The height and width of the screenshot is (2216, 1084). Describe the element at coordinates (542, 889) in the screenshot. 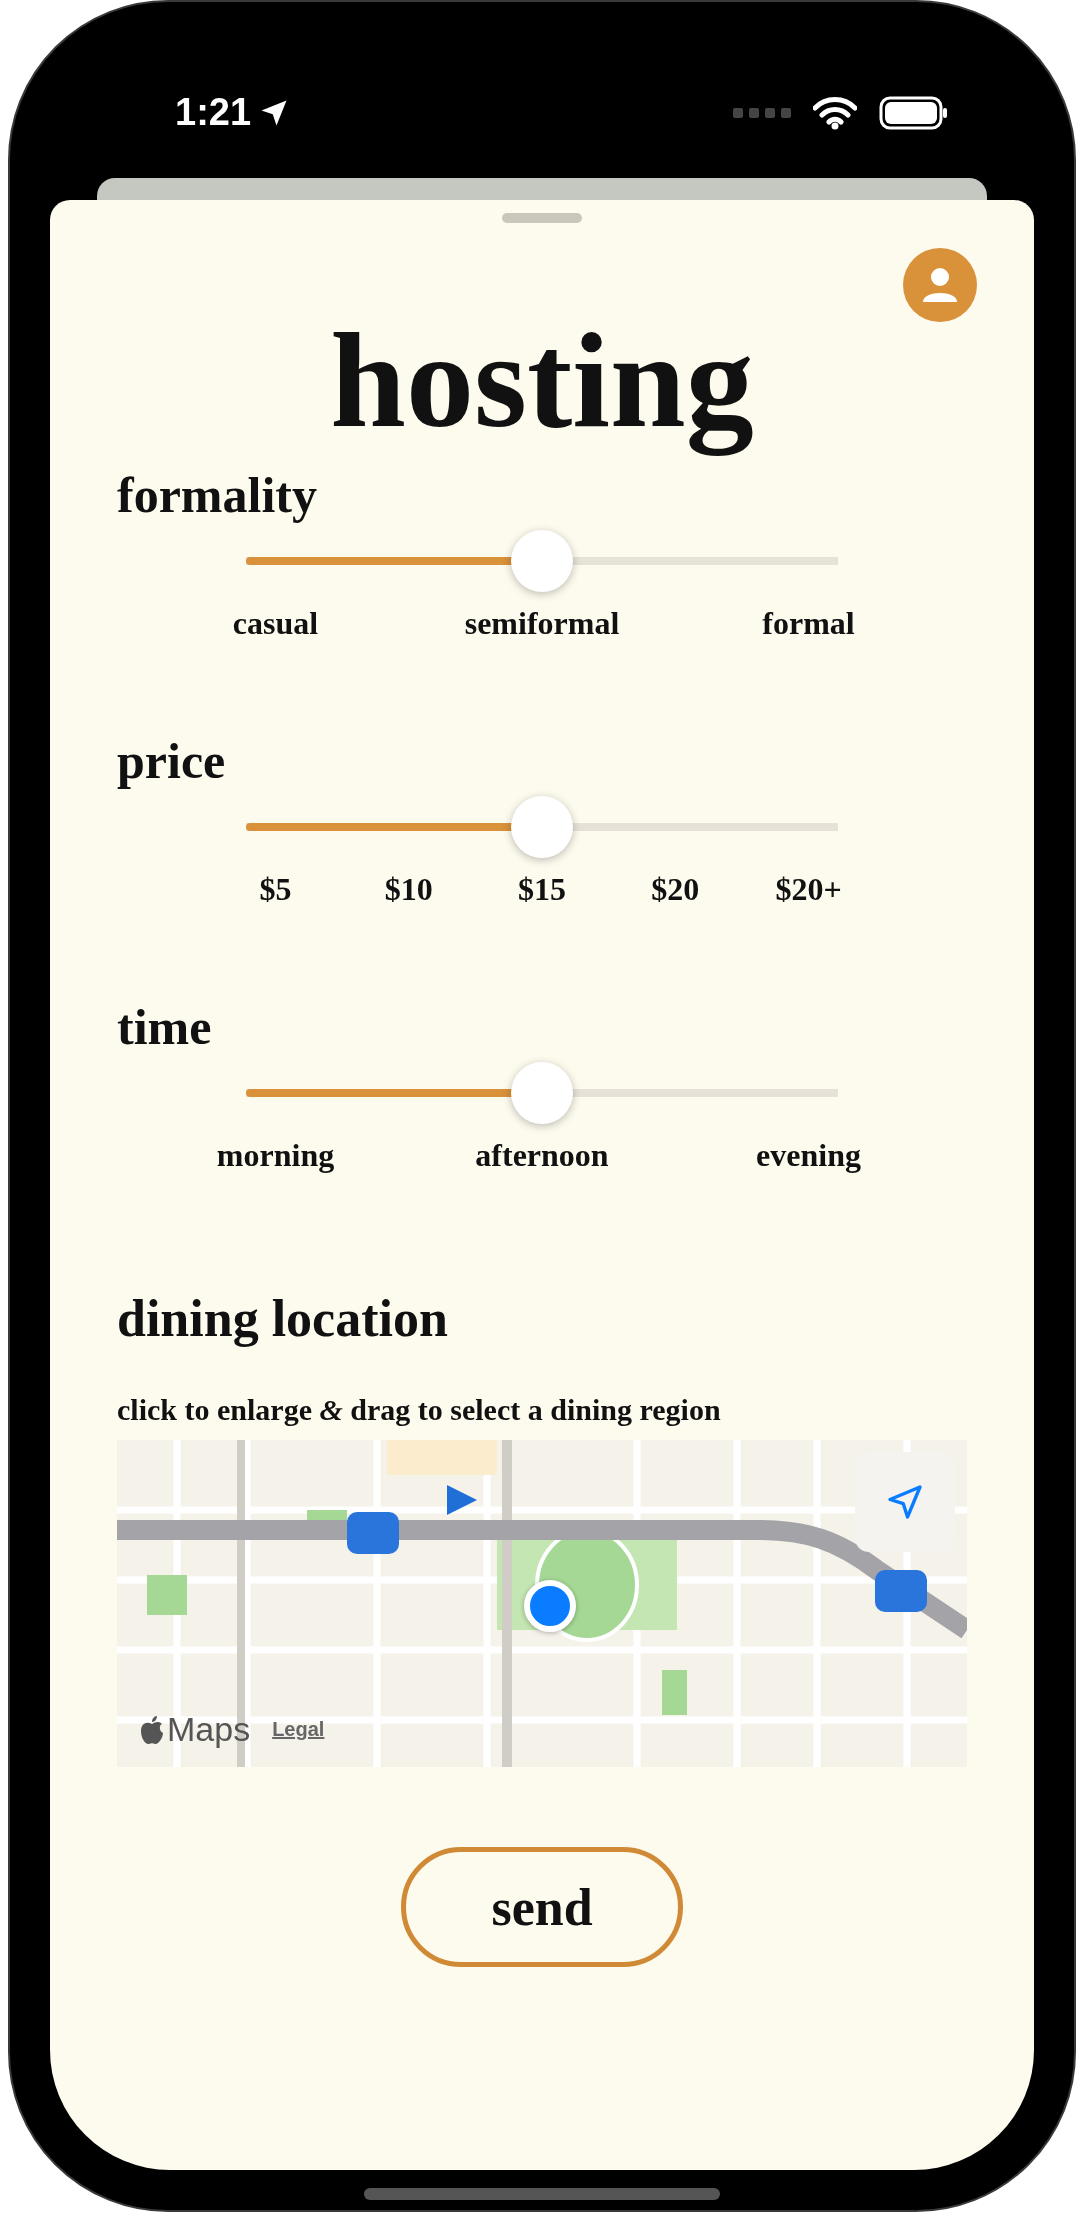

I see `slider-tick-label: $15` at that location.